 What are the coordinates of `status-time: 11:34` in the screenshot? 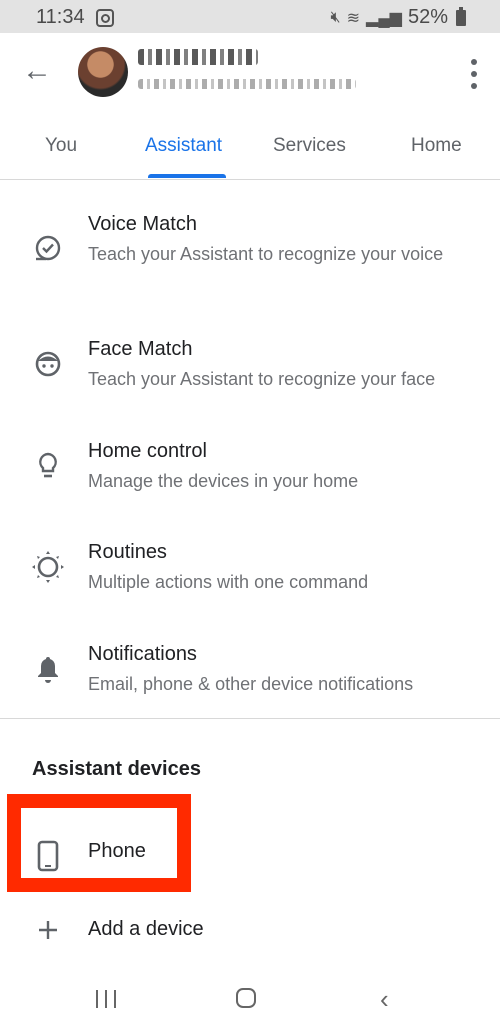 It's located at (60, 17).